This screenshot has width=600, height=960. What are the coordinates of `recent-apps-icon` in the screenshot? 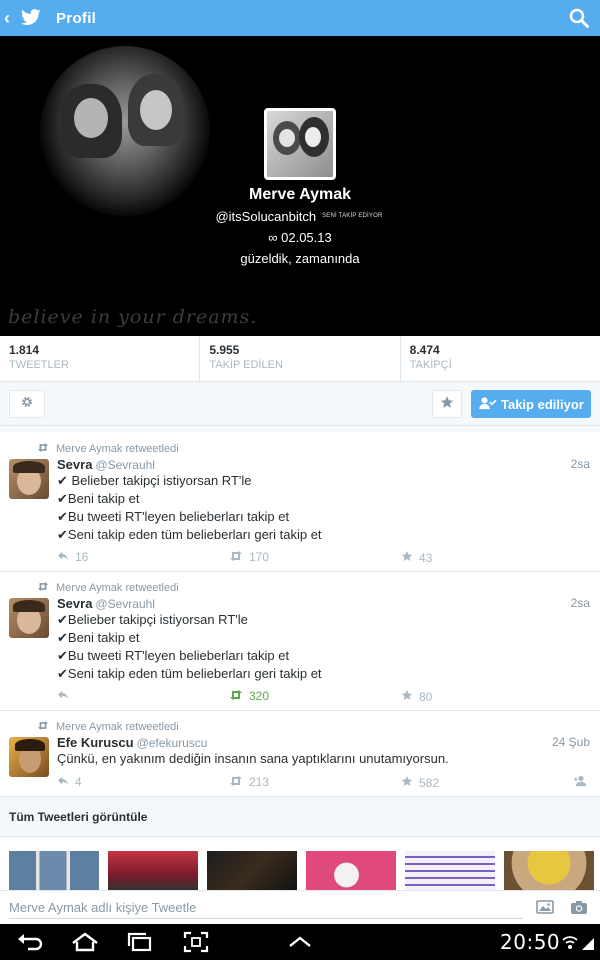 It's located at (140, 942).